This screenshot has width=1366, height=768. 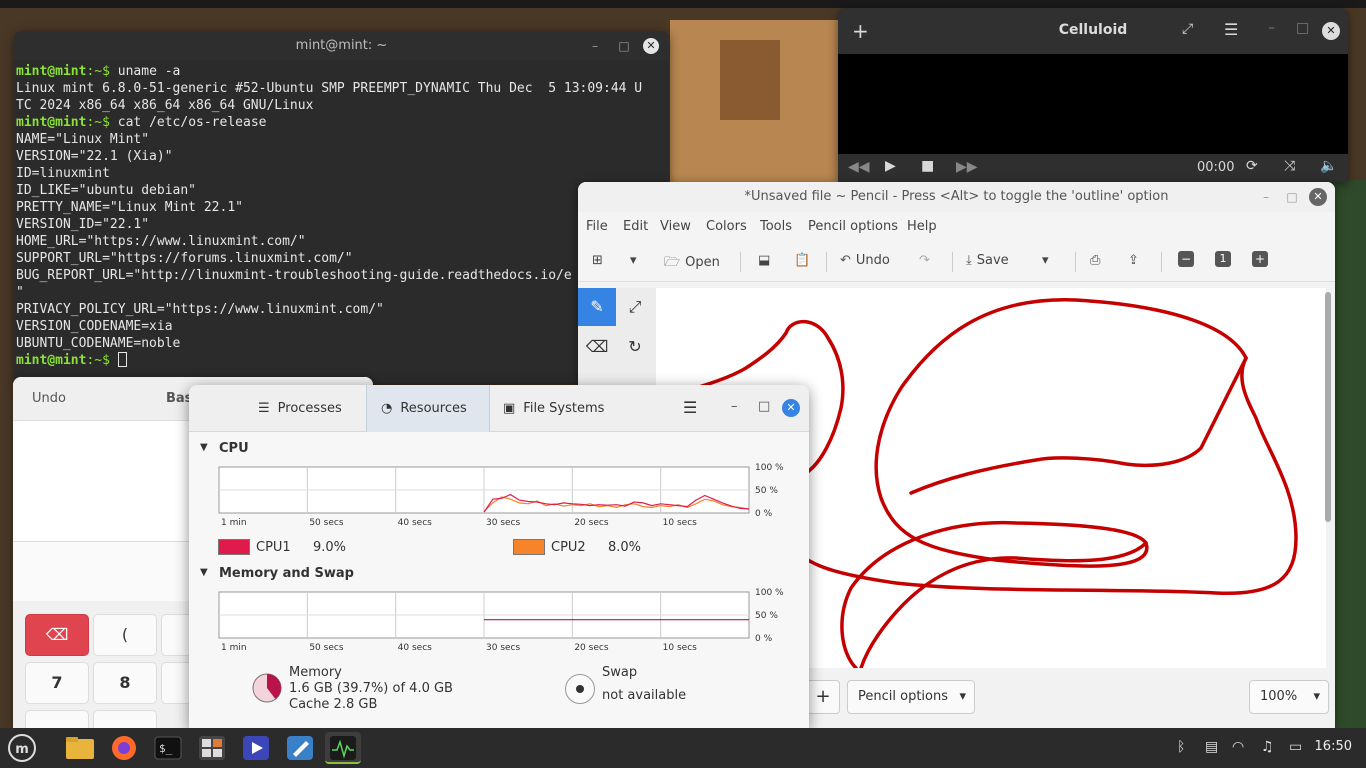 I want to click on expand-tool-icon: ⤢, so click(x=635, y=307).